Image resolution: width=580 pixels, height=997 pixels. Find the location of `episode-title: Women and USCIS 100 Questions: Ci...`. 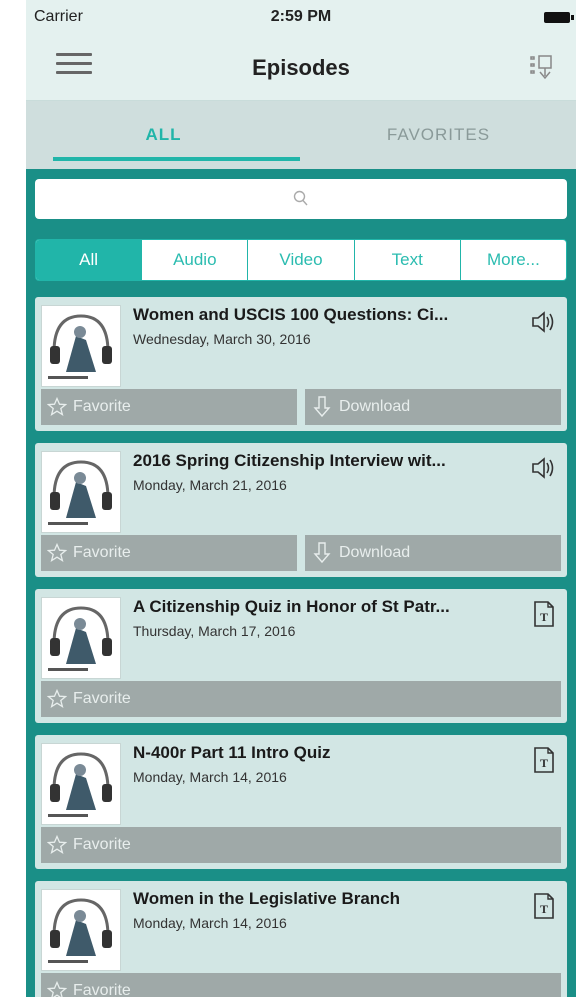

episode-title: Women and USCIS 100 Questions: Ci... is located at coordinates (291, 314).